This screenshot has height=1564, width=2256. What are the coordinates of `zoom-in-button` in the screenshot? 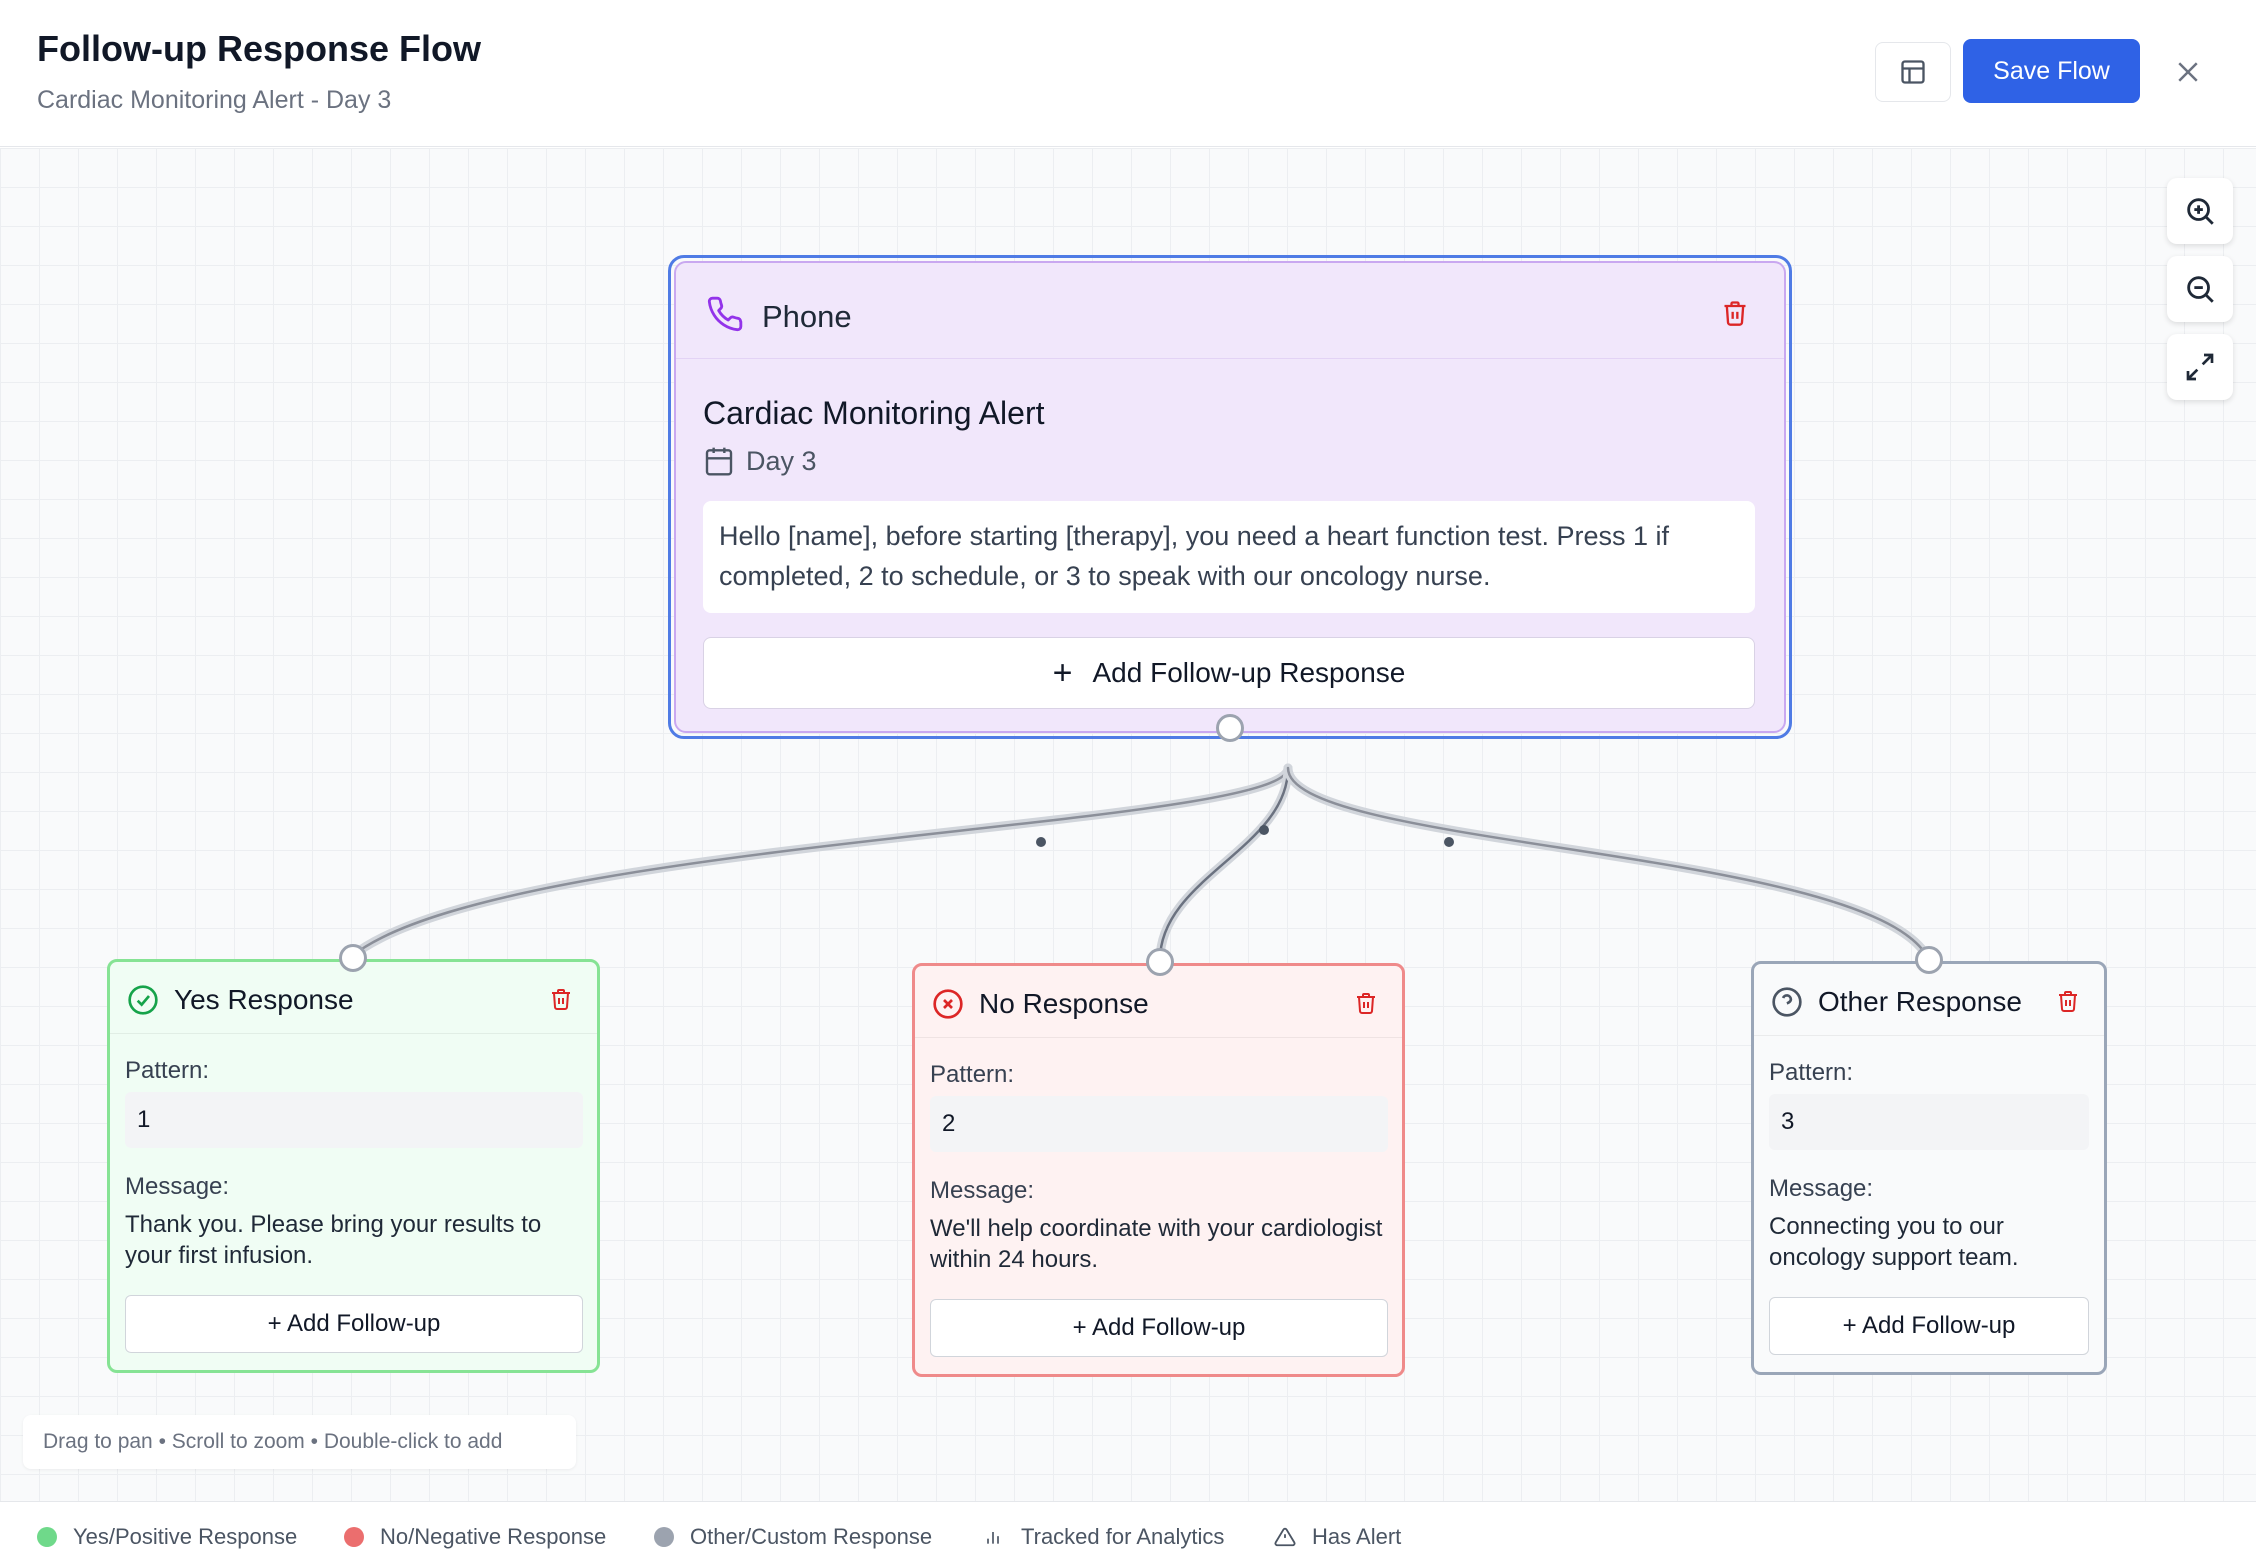 It's located at (2200, 211).